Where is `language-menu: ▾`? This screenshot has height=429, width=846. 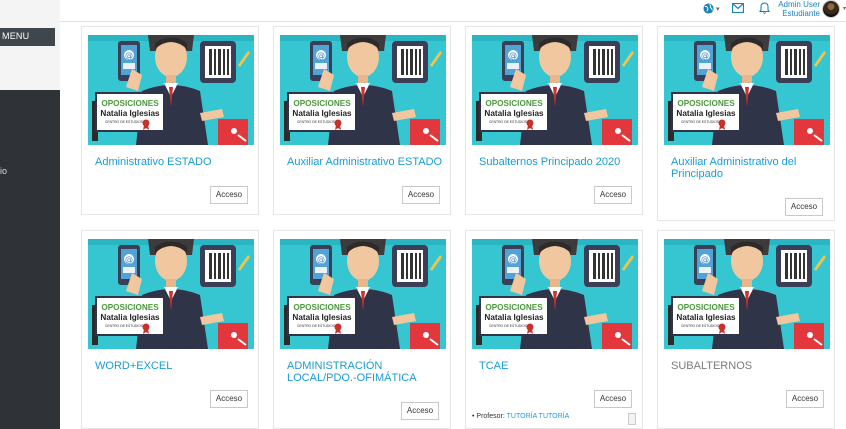 language-menu: ▾ is located at coordinates (711, 9).